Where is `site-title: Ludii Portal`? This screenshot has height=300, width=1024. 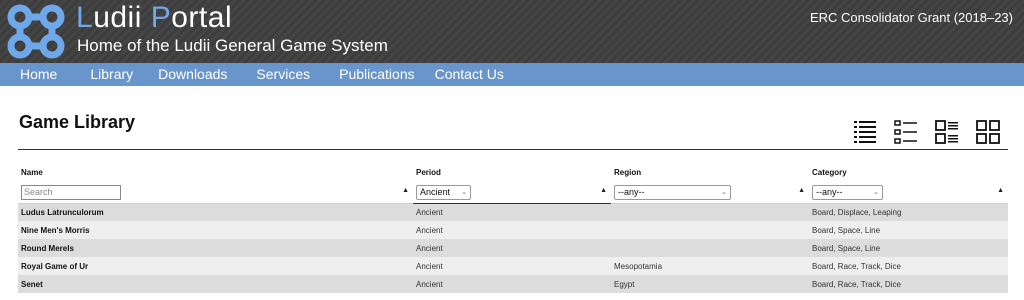
site-title: Ludii Portal is located at coordinates (154, 18).